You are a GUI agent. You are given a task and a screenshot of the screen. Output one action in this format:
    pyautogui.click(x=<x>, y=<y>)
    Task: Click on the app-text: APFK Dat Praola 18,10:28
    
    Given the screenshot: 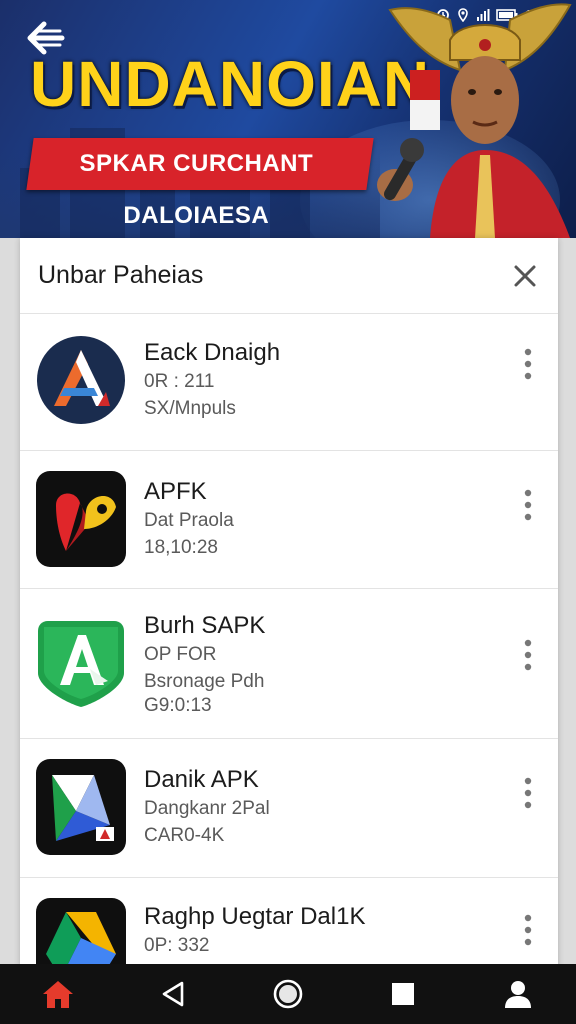 What is the action you would take?
    pyautogui.click(x=189, y=519)
    